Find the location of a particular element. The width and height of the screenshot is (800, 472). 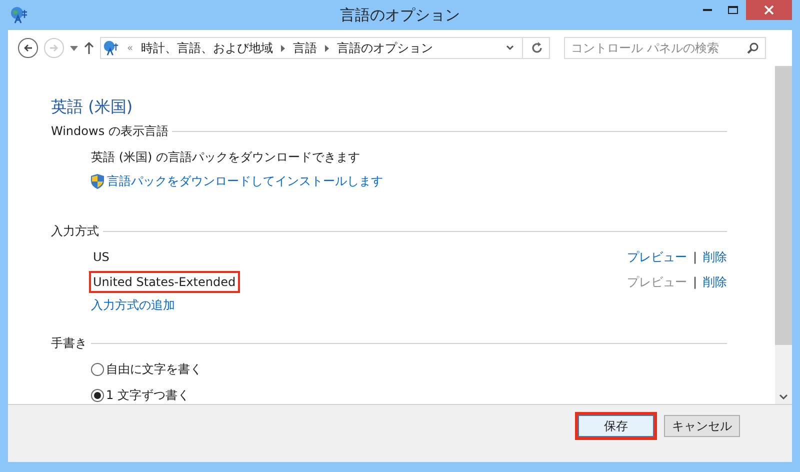

dropdown-caret-icon is located at coordinates (74, 48).